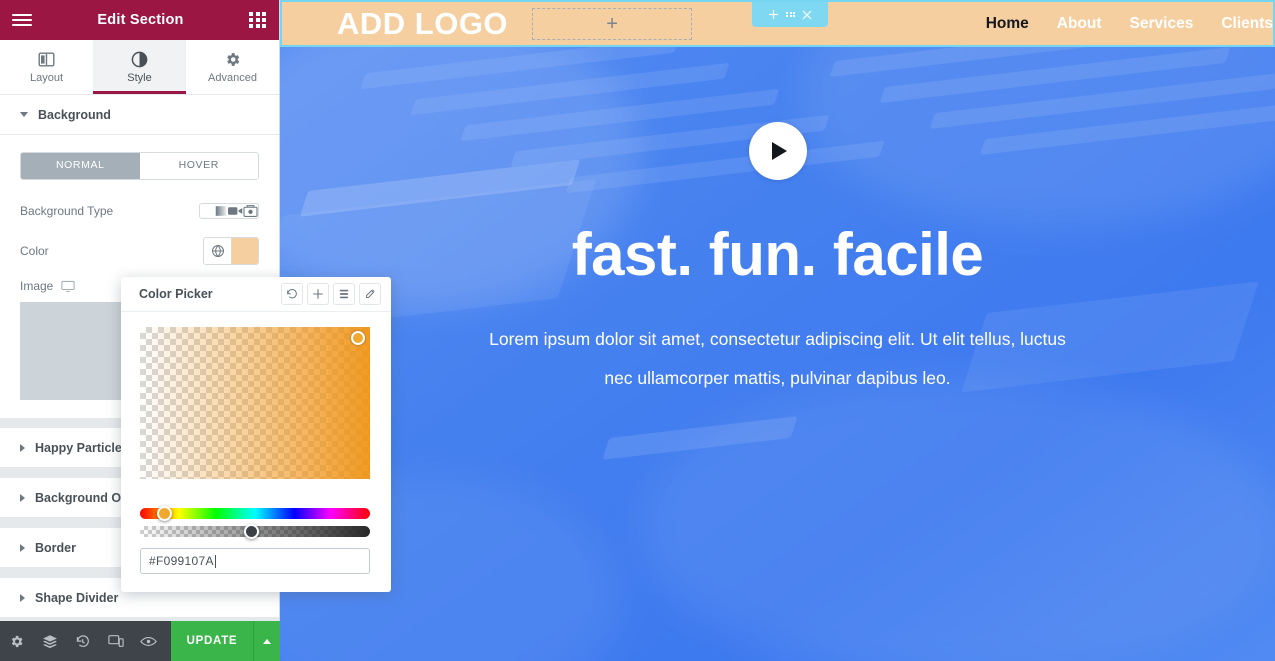  Describe the element at coordinates (232, 59) in the screenshot. I see `gear-icon` at that location.